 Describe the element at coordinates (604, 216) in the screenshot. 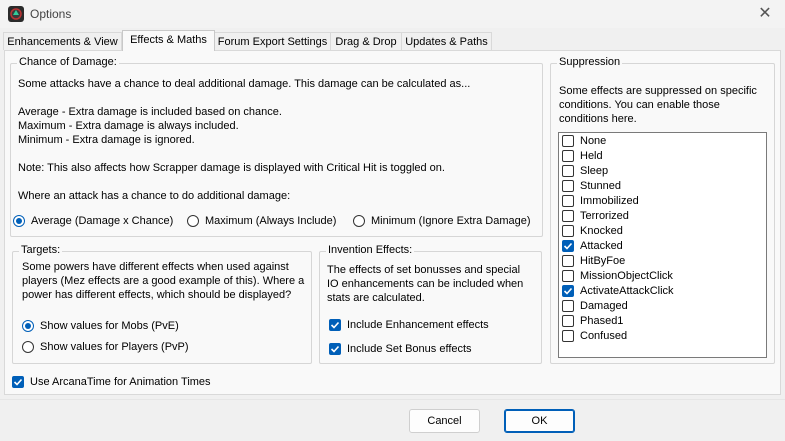

I see `suppression-item-label: Terrorized` at that location.